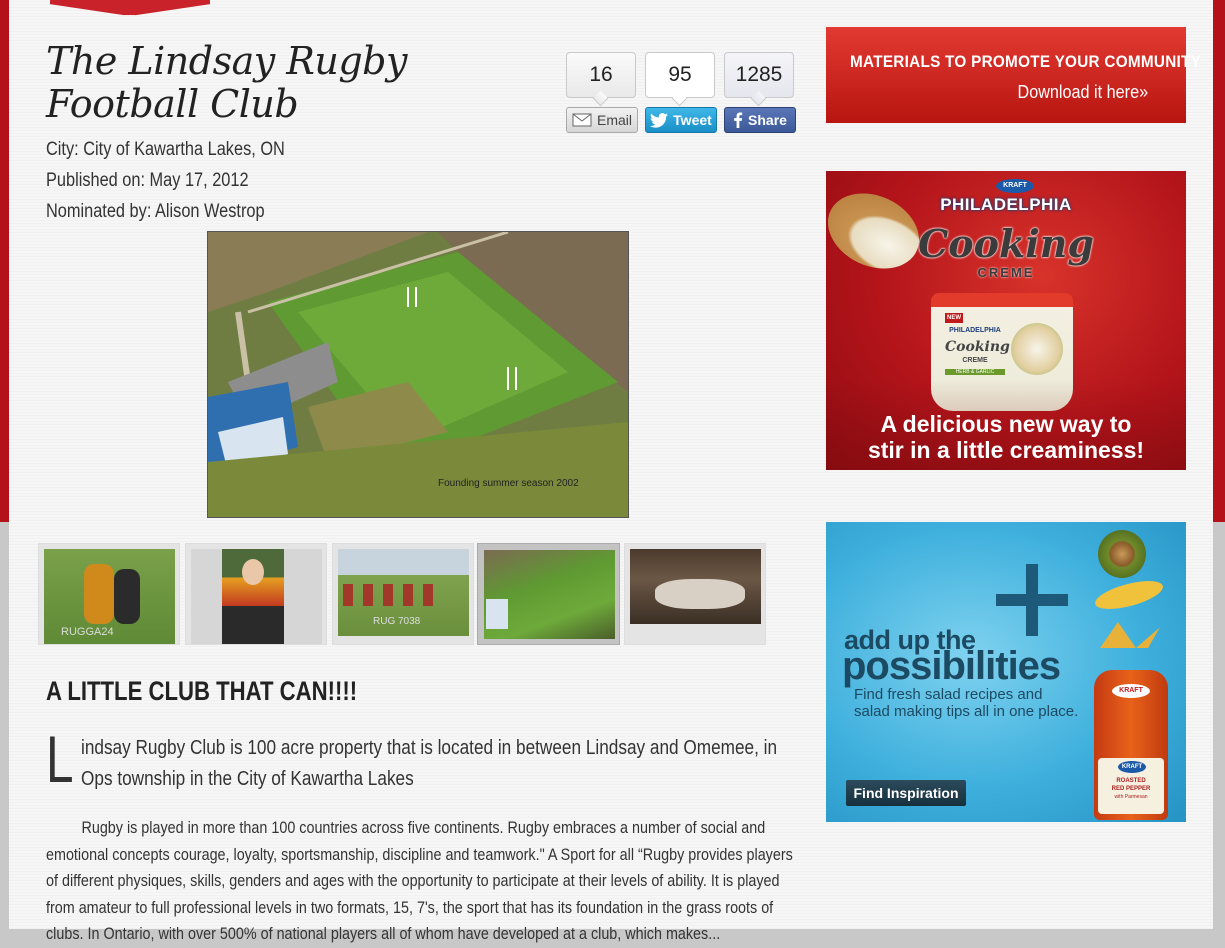 The width and height of the screenshot is (1225, 948). What do you see at coordinates (906, 793) in the screenshot?
I see `find-inspiration-button: Find Inspiration` at bounding box center [906, 793].